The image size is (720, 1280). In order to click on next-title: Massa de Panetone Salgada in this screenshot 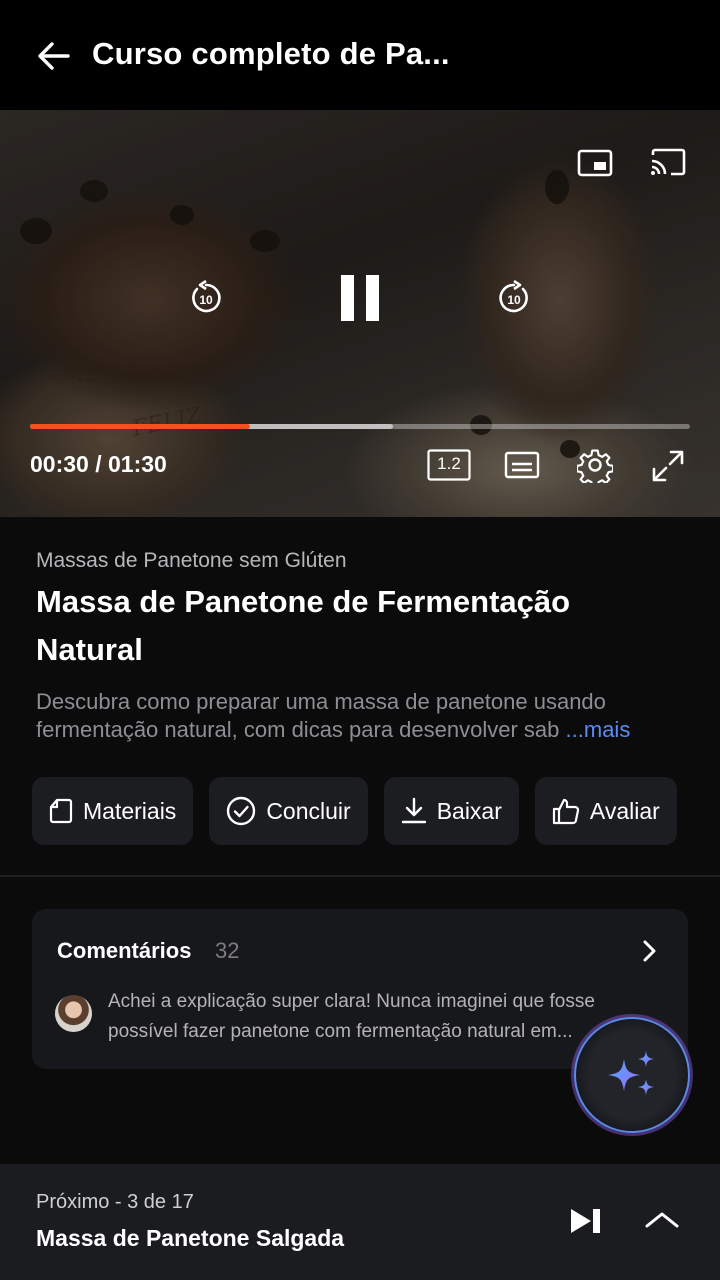, I will do `click(190, 1238)`.